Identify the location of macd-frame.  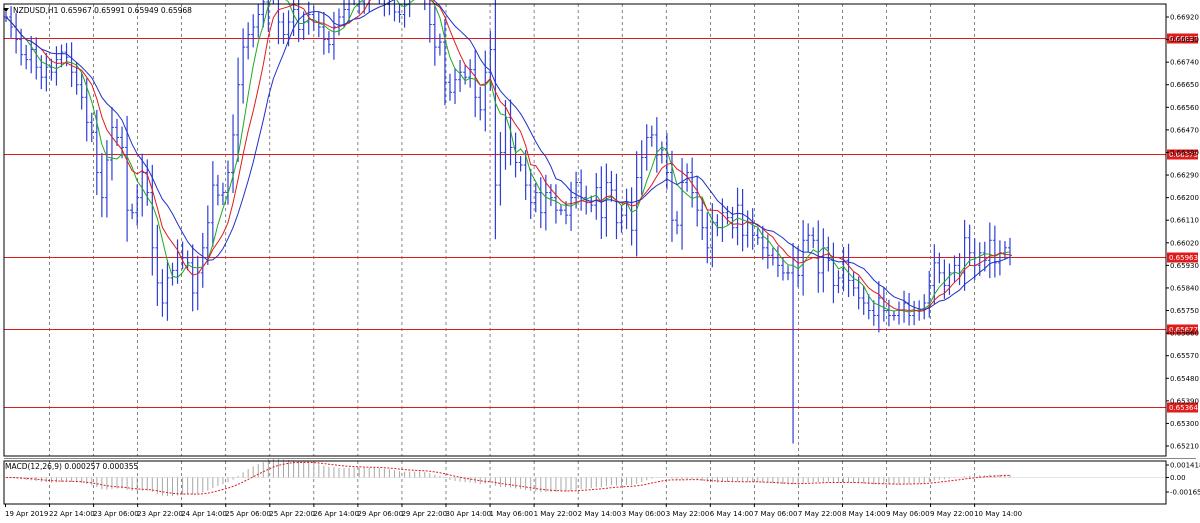
(585, 482).